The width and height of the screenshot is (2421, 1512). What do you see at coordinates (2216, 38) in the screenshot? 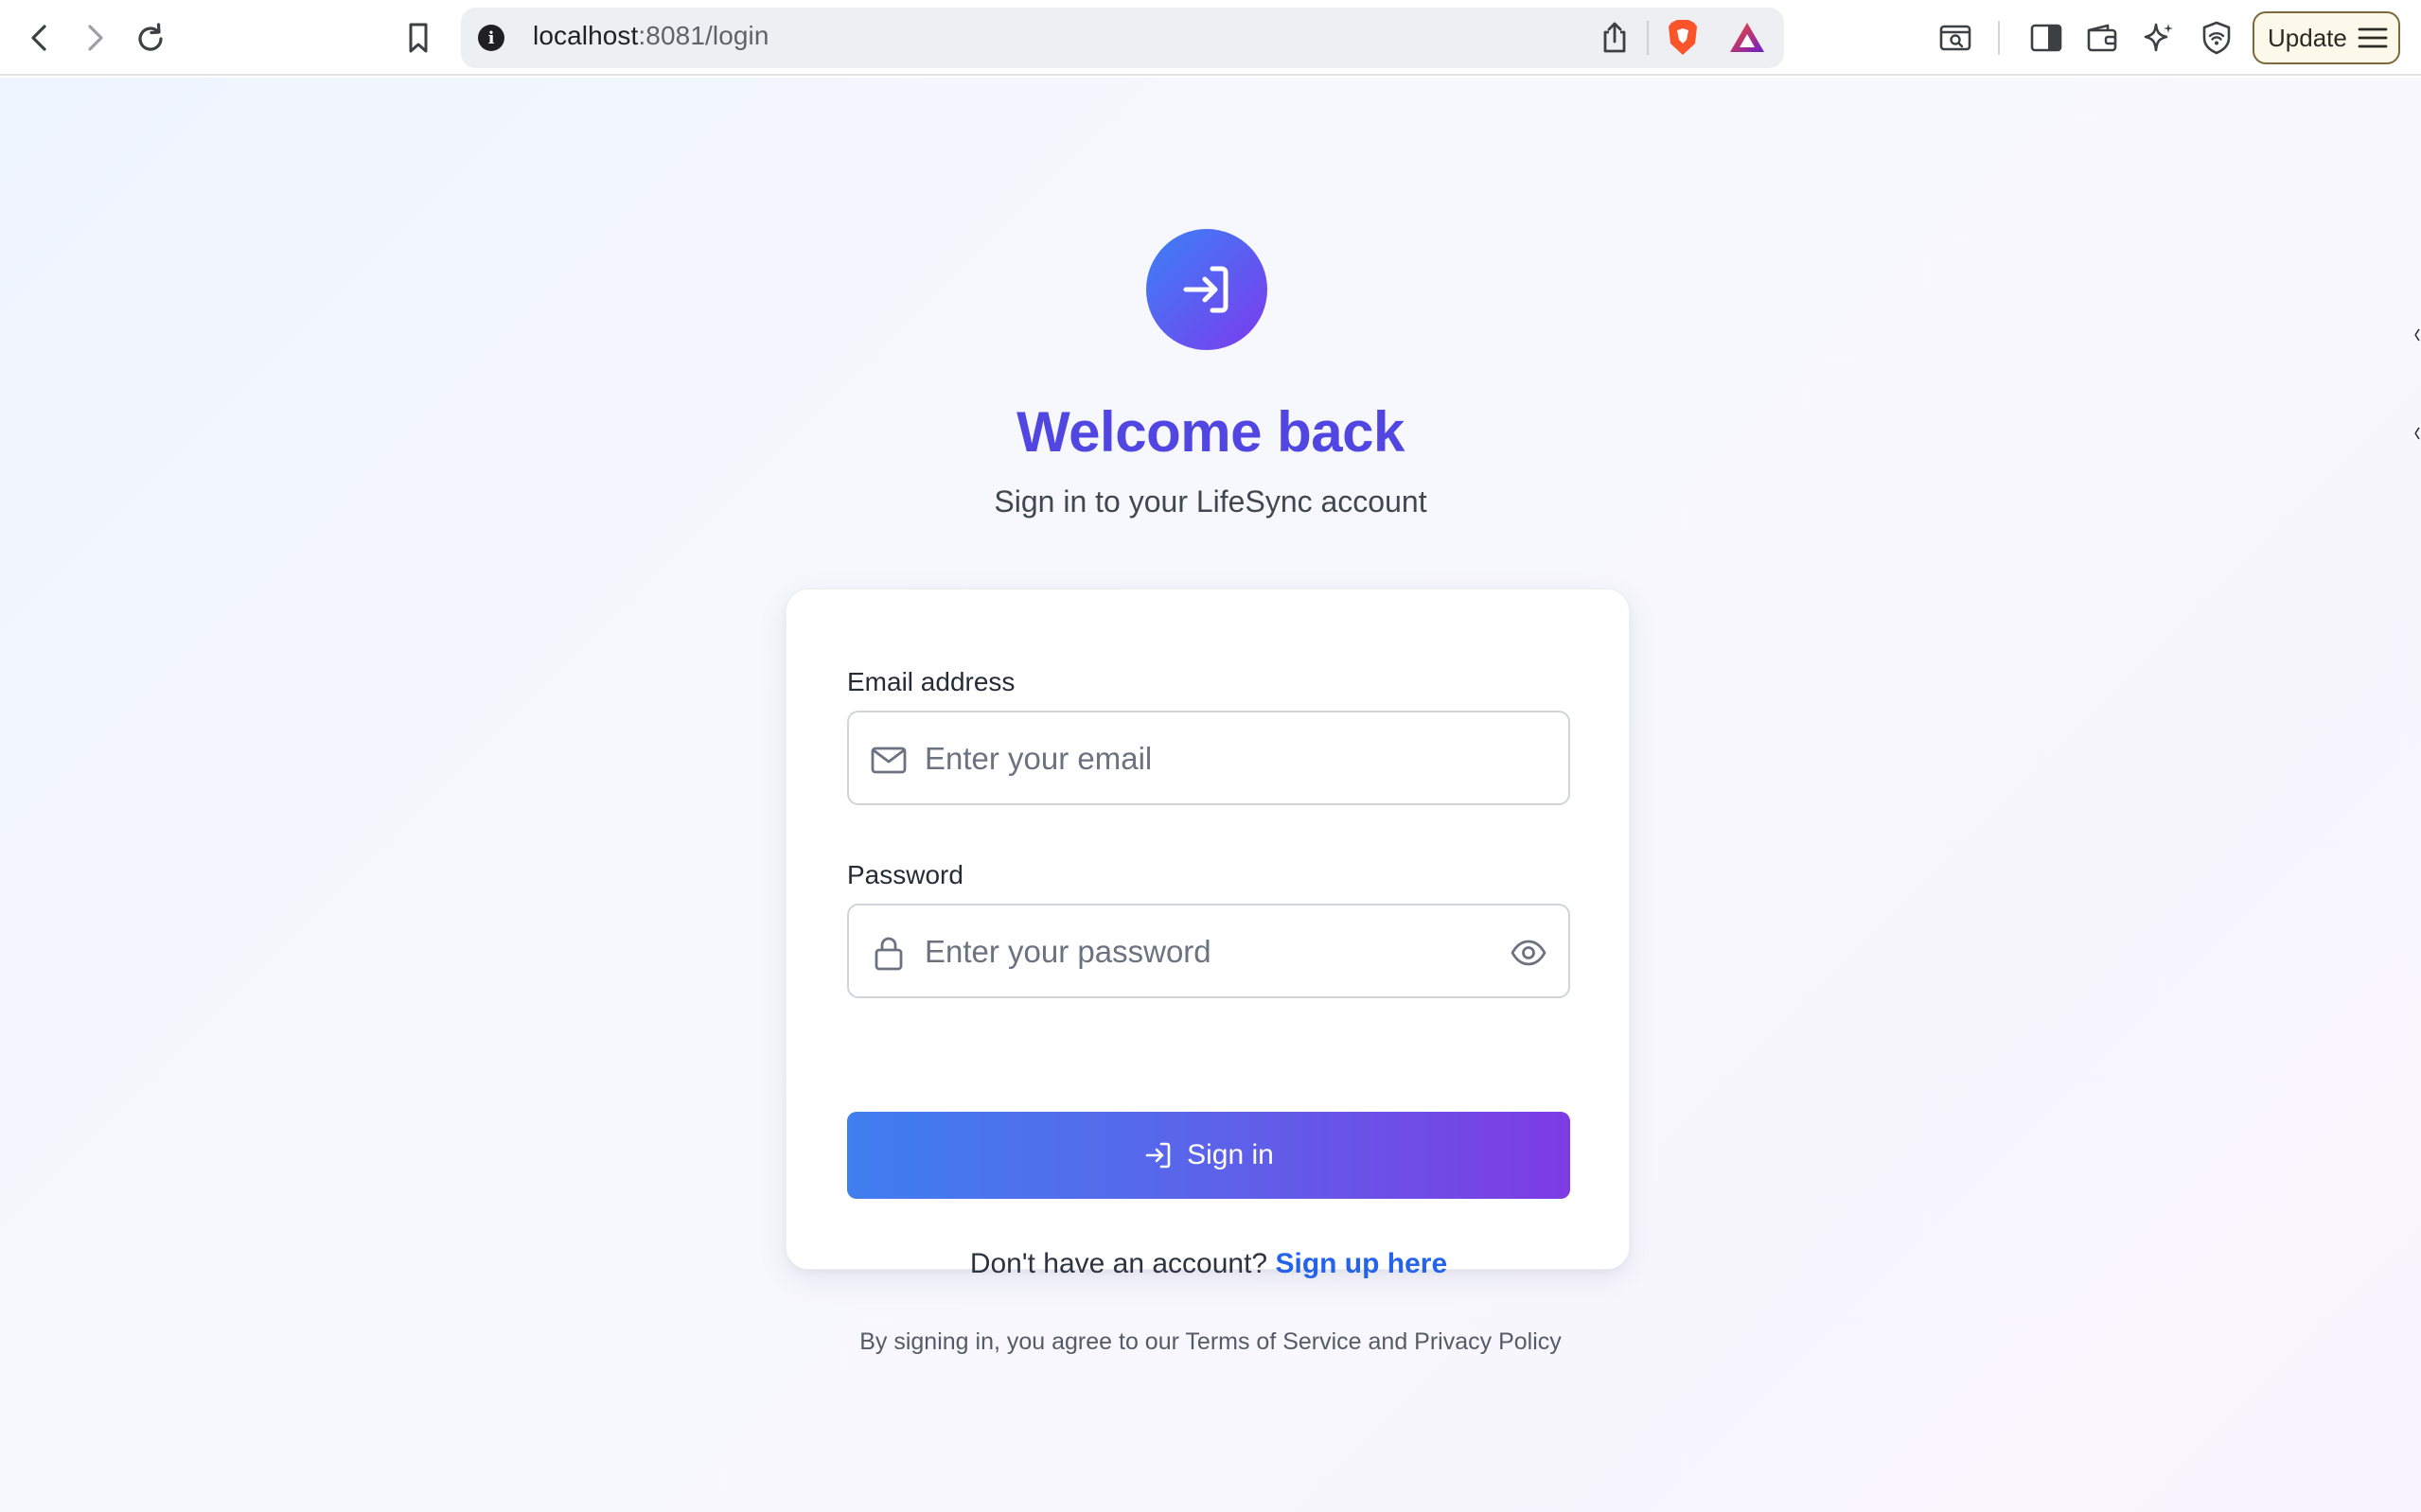
I see `vpn-icon` at bounding box center [2216, 38].